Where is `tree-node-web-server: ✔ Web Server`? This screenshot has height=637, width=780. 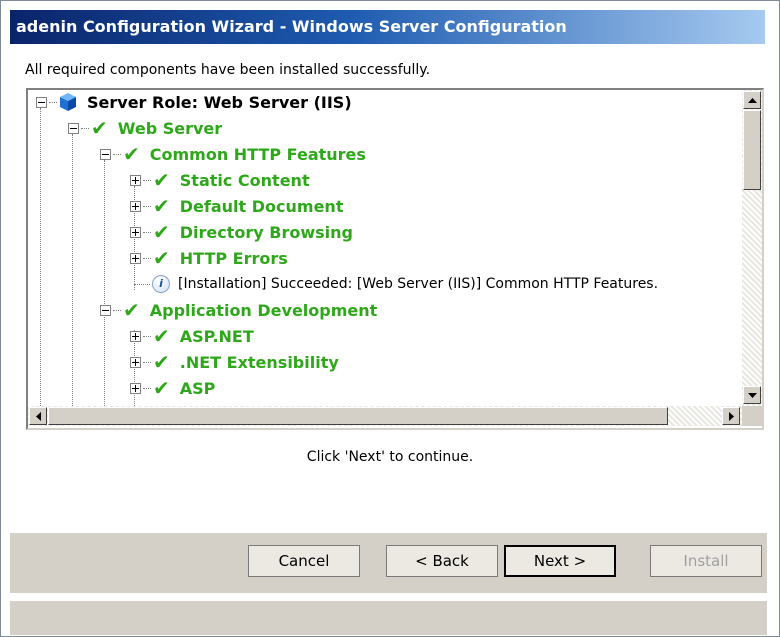 tree-node-web-server: ✔ Web Server is located at coordinates (145, 128).